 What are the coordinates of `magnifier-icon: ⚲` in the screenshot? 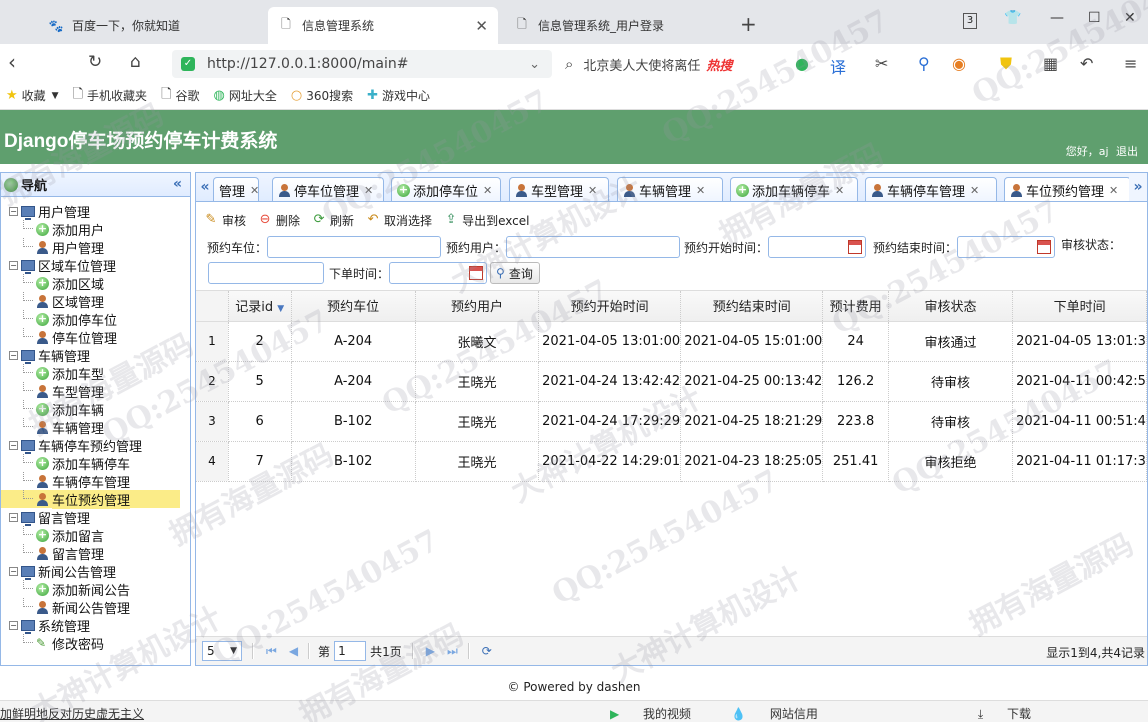 It's located at (924, 63).